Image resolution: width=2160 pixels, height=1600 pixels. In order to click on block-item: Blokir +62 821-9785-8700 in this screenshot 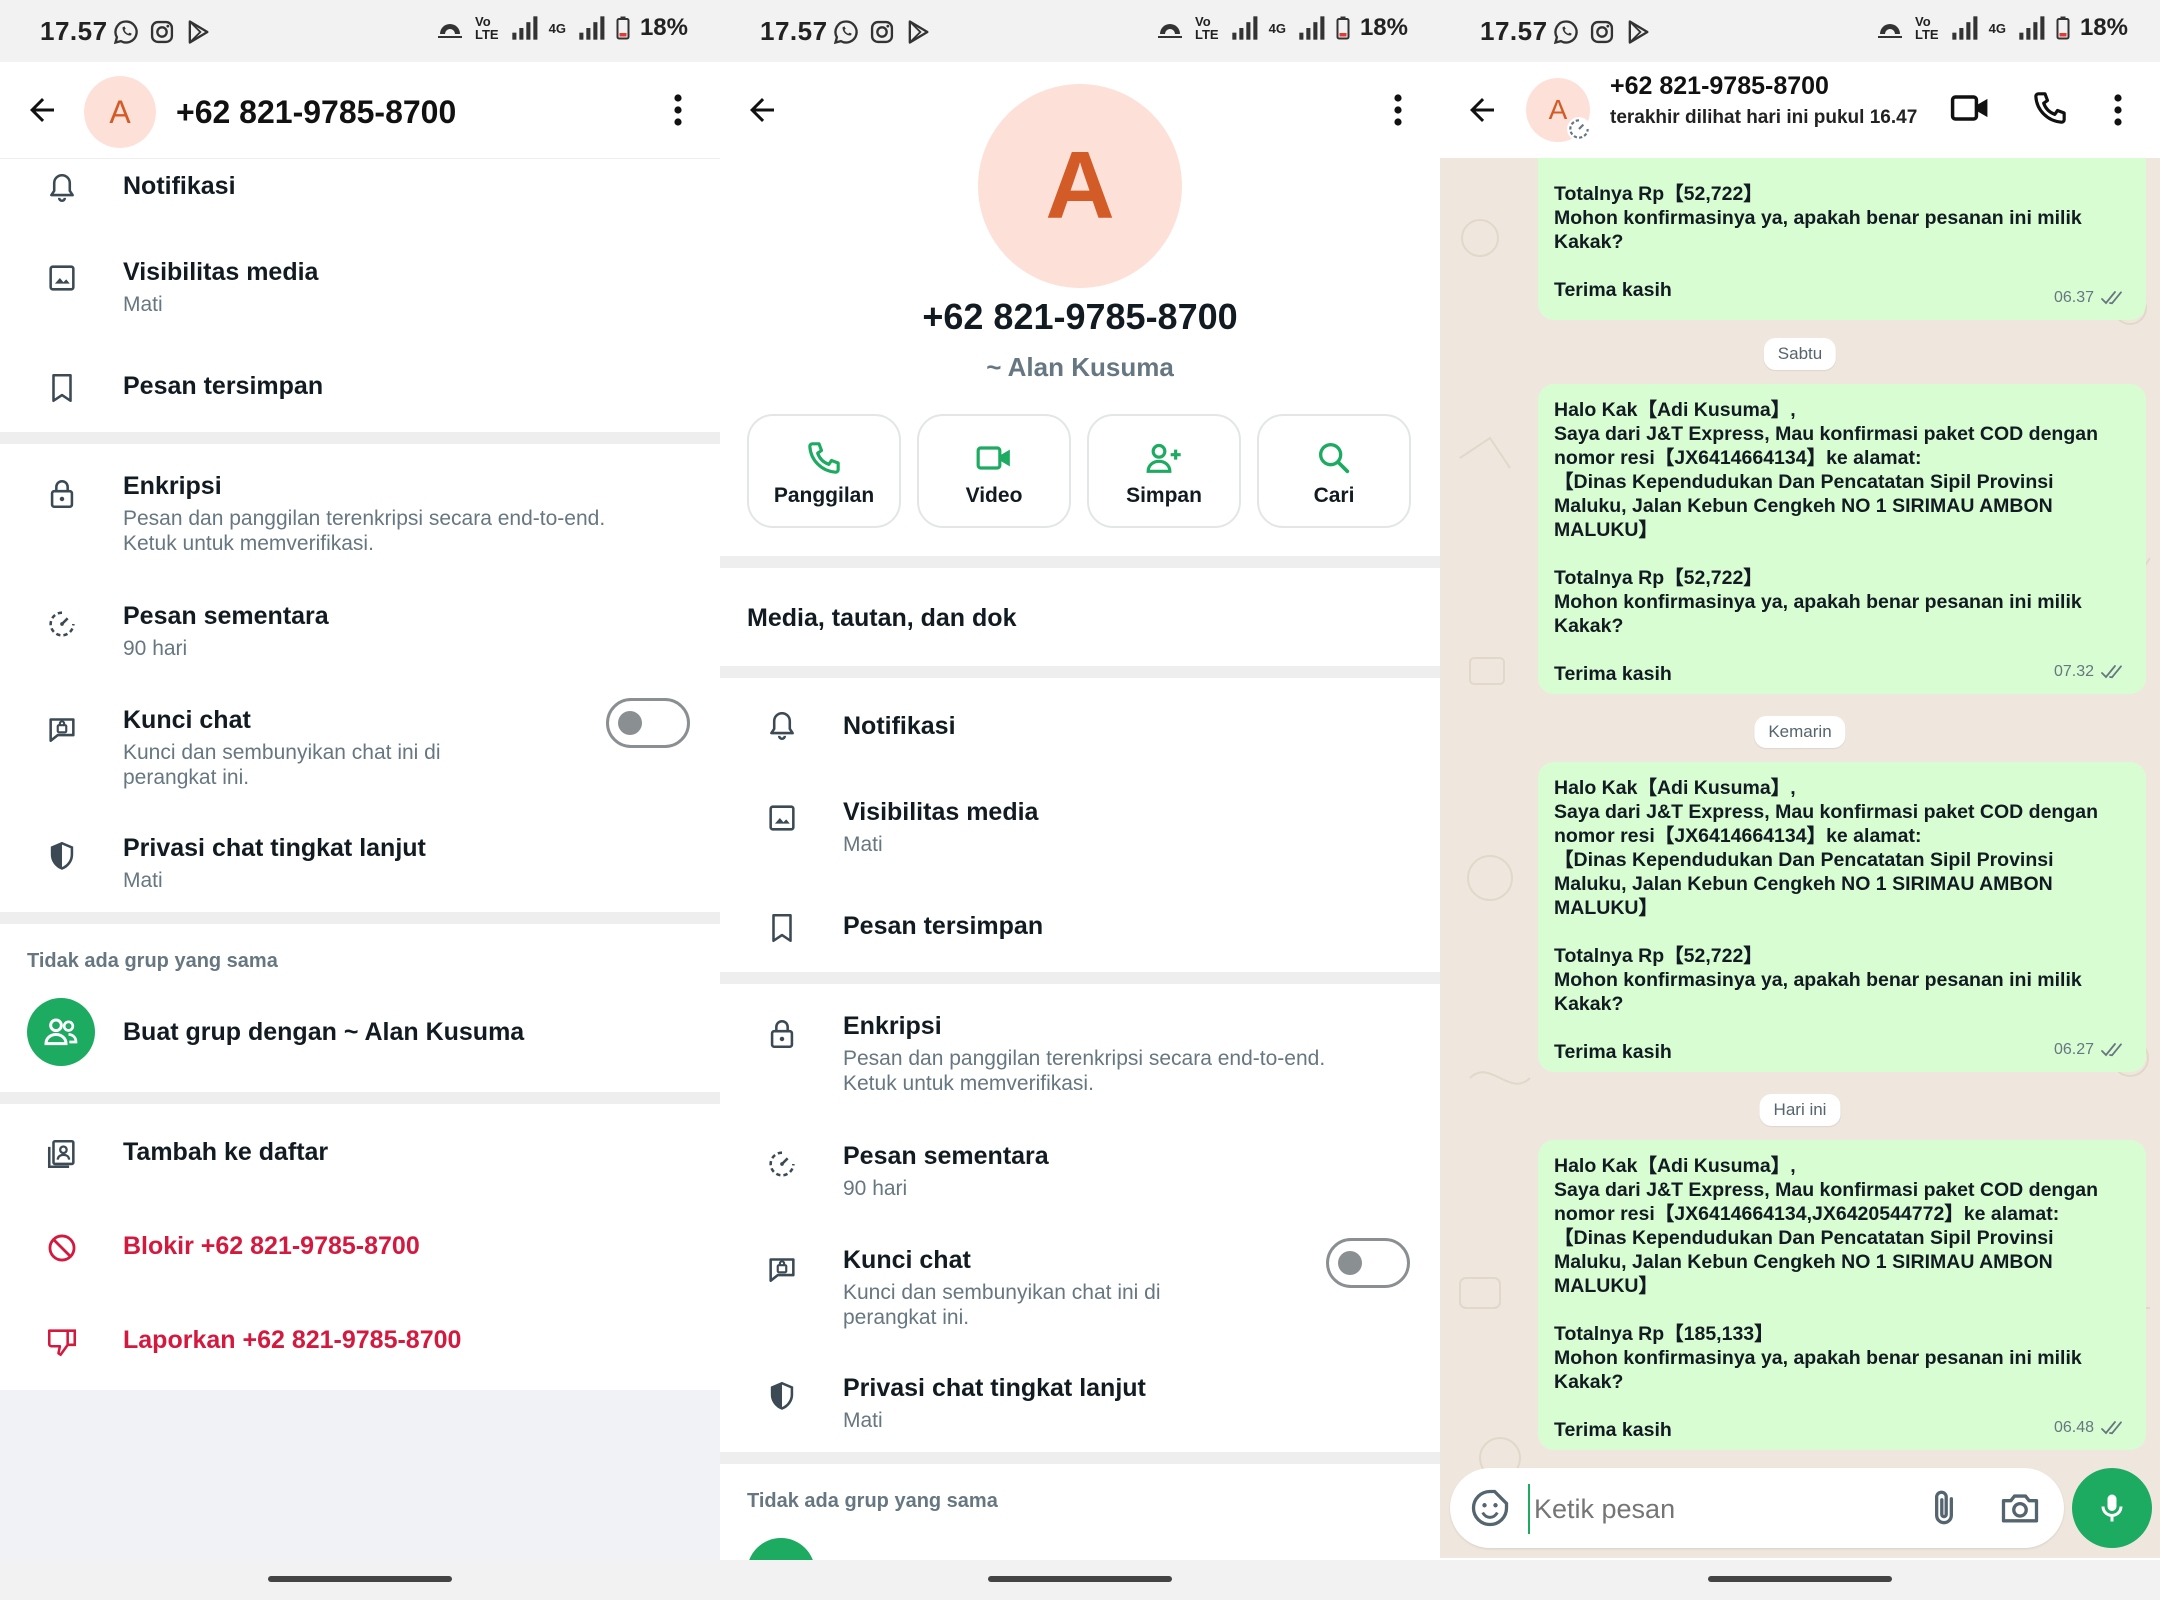, I will do `click(360, 1250)`.